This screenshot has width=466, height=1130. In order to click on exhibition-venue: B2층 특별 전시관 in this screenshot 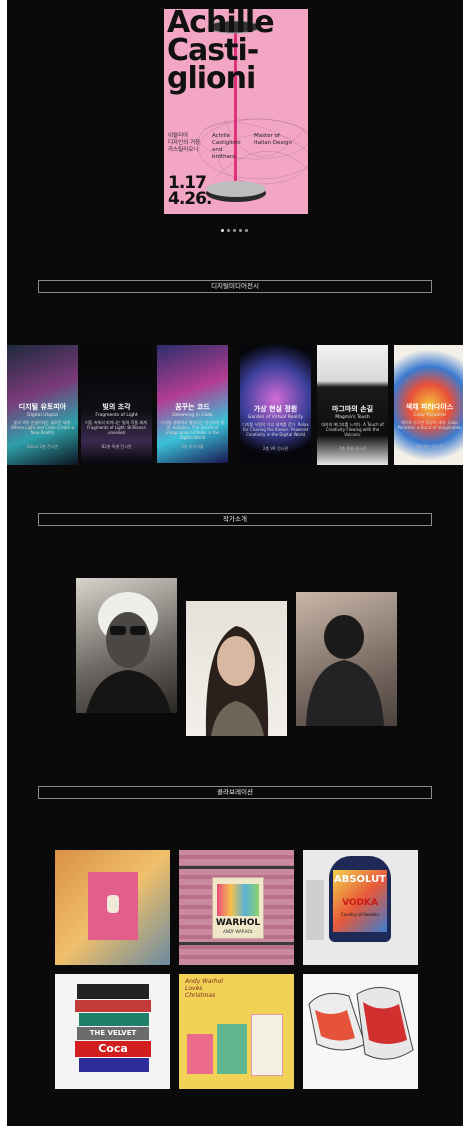, I will do `click(116, 446)`.